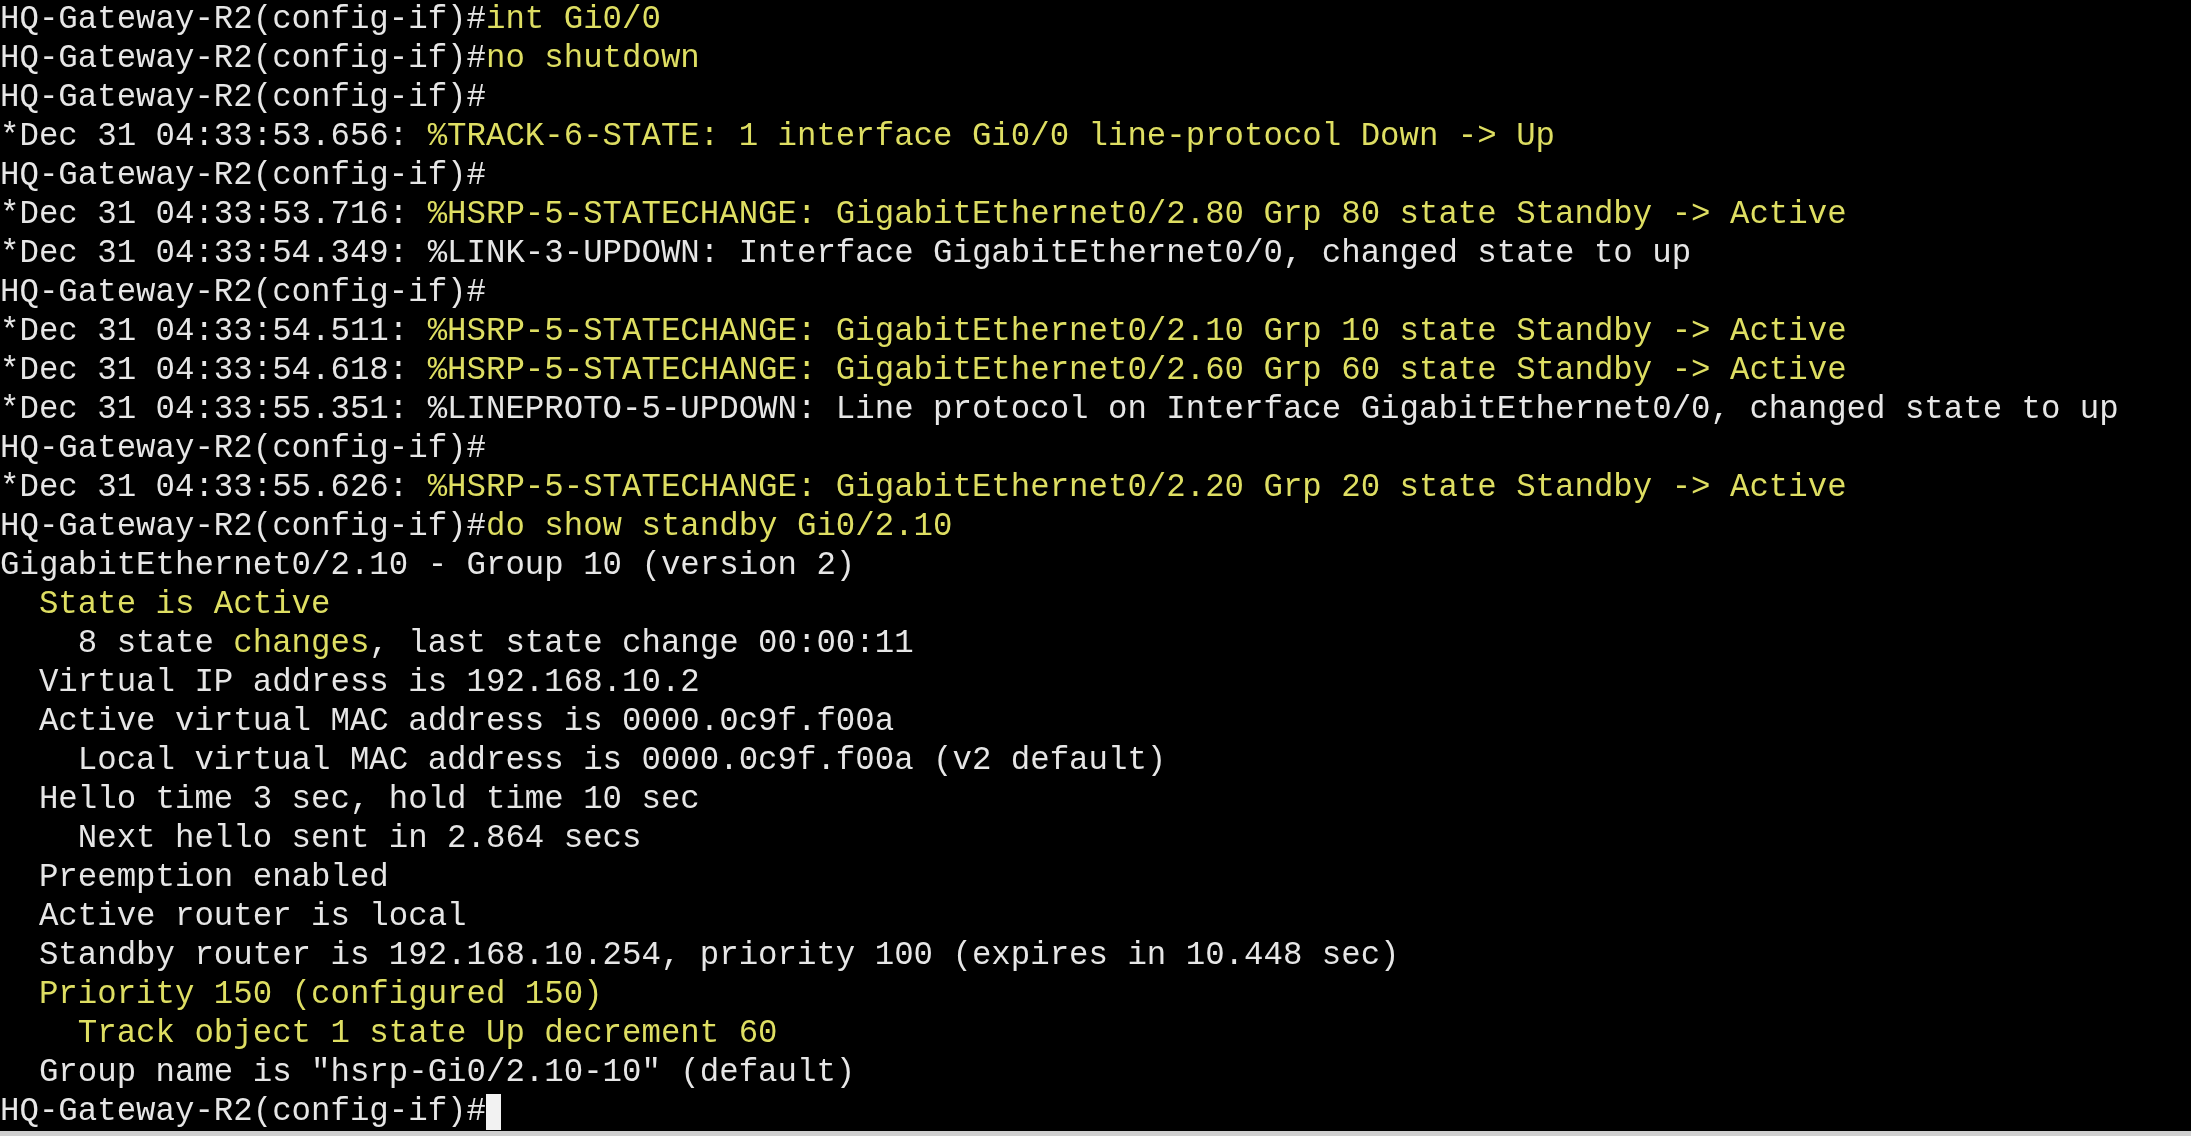  I want to click on terminal-text: Next hello sent in 2.864 secs, so click(359, 838).